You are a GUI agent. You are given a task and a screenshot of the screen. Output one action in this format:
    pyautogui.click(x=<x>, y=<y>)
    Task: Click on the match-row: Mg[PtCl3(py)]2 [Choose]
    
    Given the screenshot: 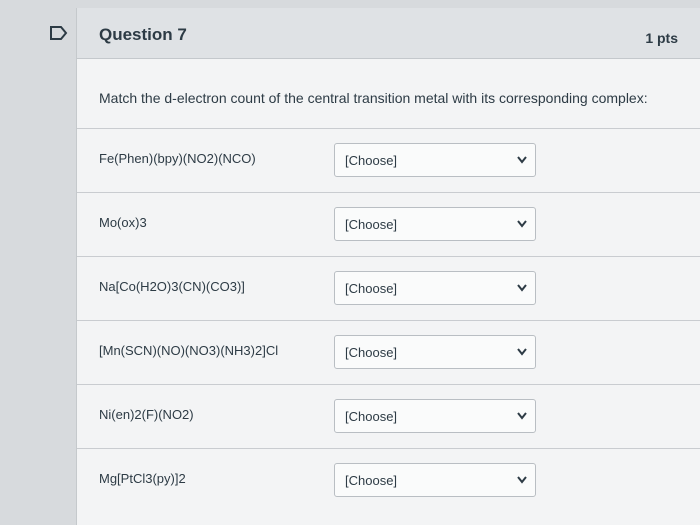 What is the action you would take?
    pyautogui.click(x=388, y=480)
    